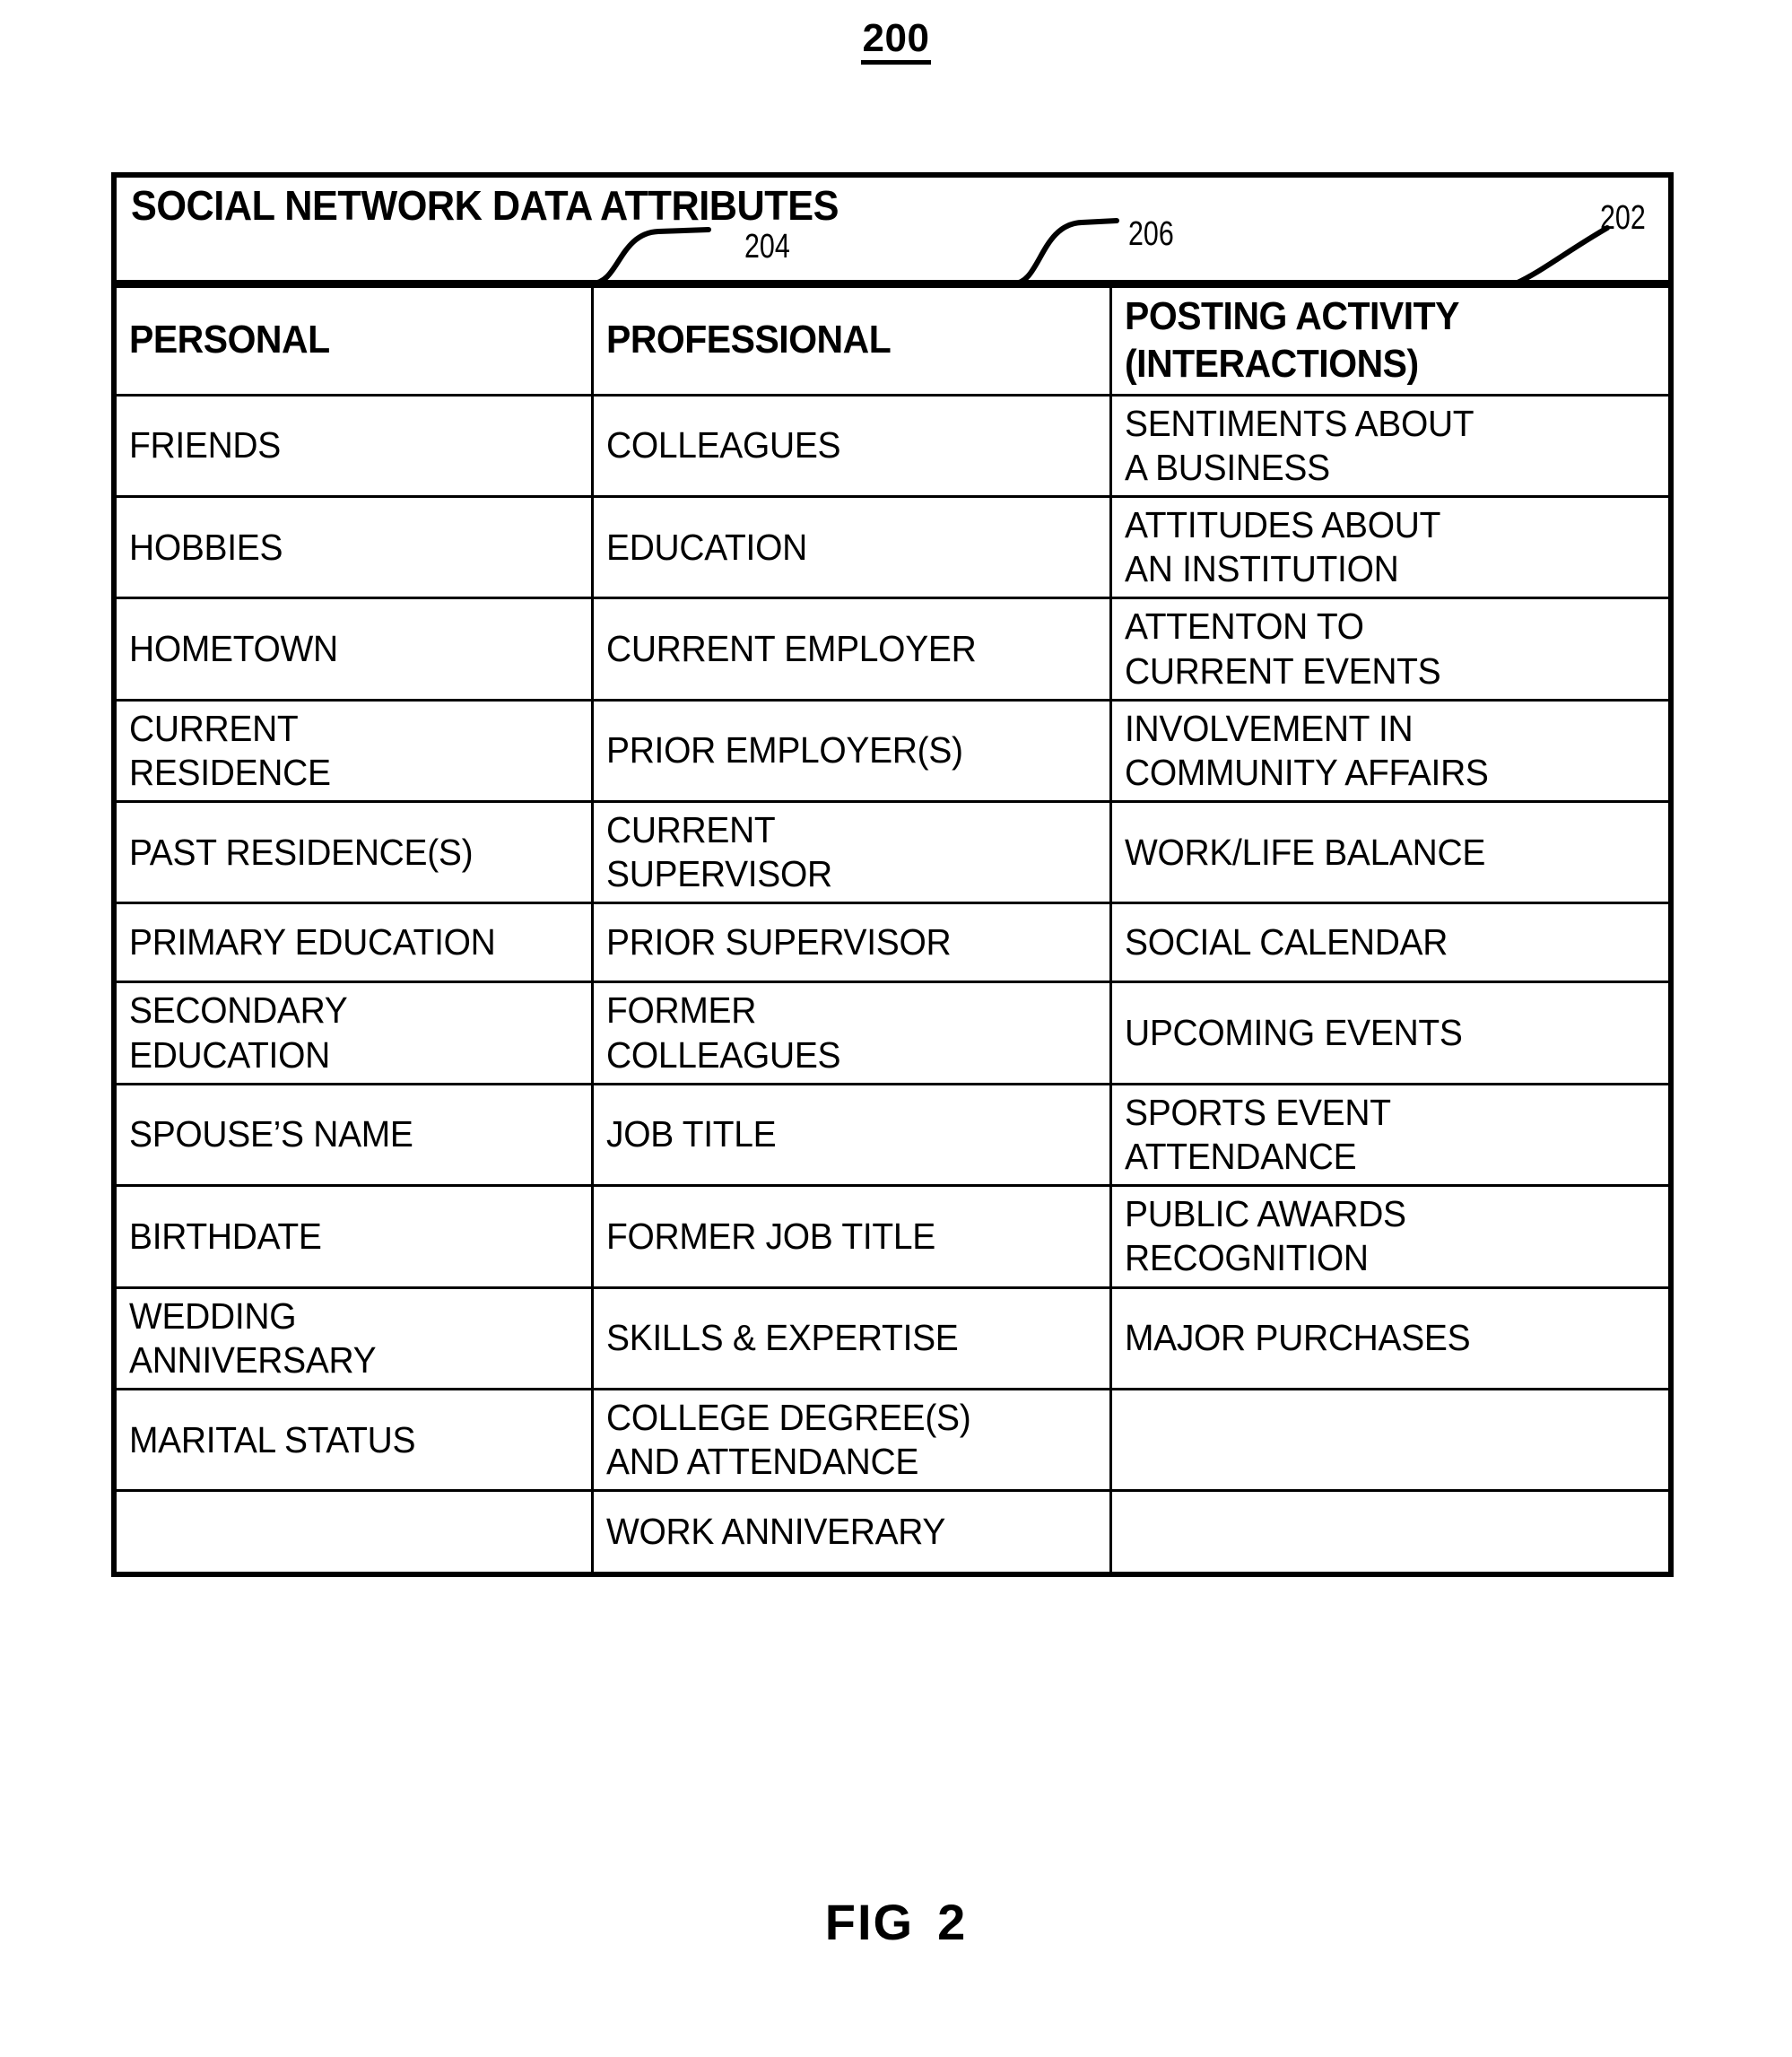 The image size is (1792, 2057). Describe the element at coordinates (229, 340) in the screenshot. I see `column-header-personal-label: PERSONAL` at that location.